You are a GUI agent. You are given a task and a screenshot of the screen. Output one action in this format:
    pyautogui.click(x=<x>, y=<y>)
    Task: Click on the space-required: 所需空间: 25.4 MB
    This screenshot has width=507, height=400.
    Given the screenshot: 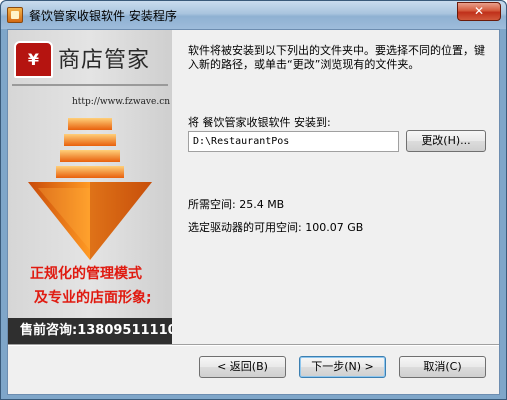 What is the action you would take?
    pyautogui.click(x=236, y=204)
    